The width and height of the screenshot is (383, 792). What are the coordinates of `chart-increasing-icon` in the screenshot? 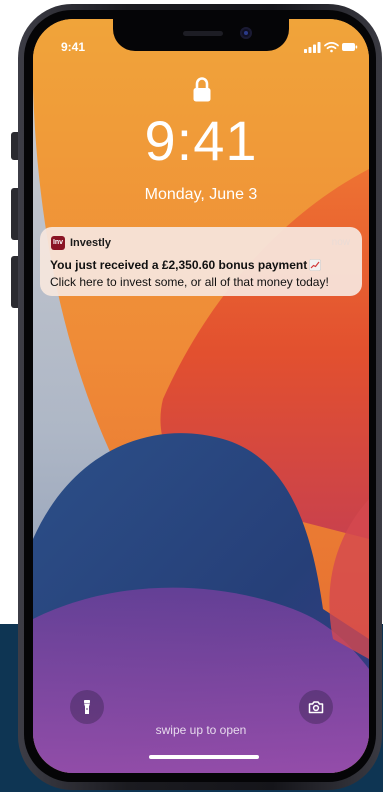 It's located at (315, 265).